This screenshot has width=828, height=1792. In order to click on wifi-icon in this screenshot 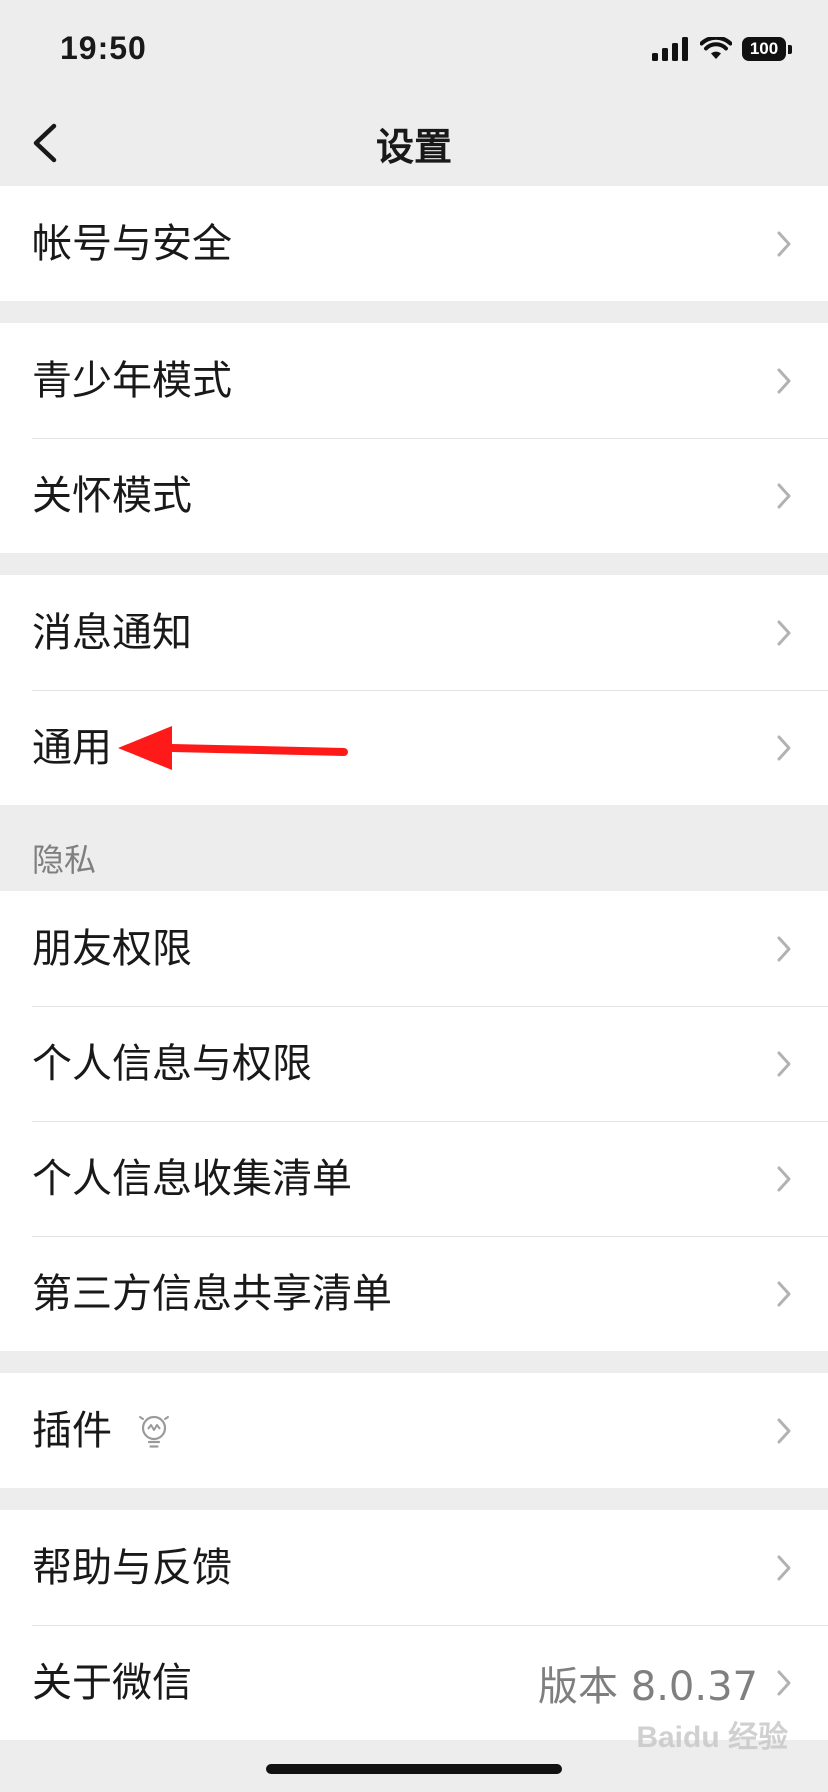, I will do `click(716, 48)`.